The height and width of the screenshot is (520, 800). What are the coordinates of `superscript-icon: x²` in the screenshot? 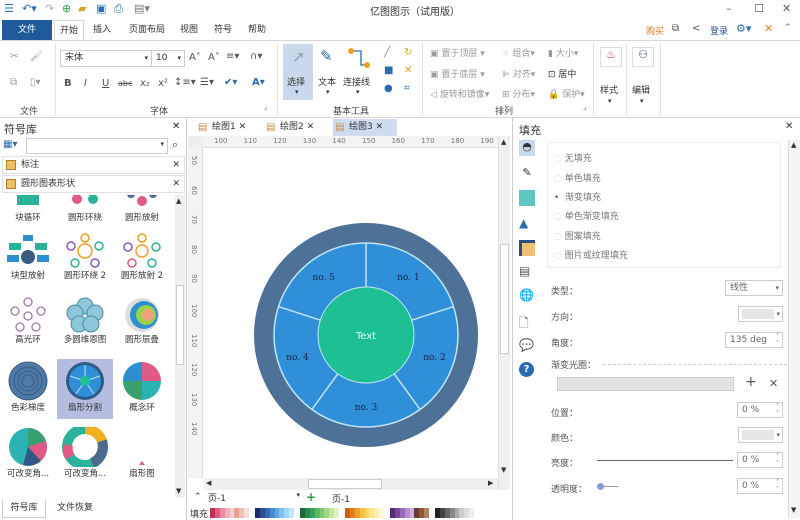 It's located at (163, 83).